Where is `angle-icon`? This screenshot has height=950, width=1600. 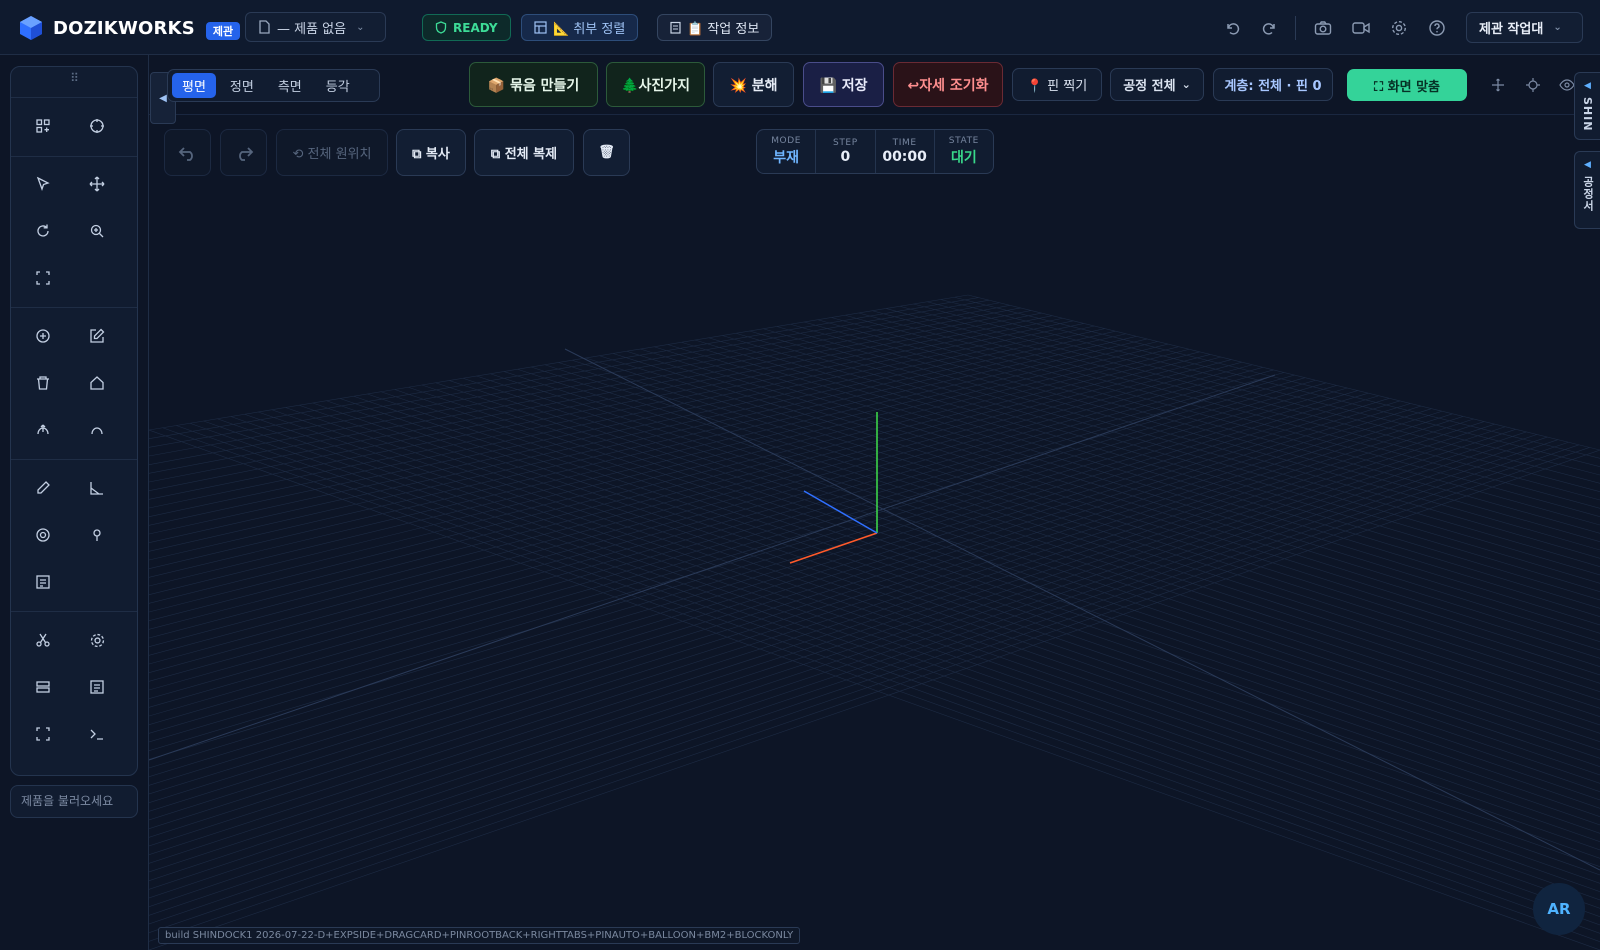
angle-icon is located at coordinates (97, 488).